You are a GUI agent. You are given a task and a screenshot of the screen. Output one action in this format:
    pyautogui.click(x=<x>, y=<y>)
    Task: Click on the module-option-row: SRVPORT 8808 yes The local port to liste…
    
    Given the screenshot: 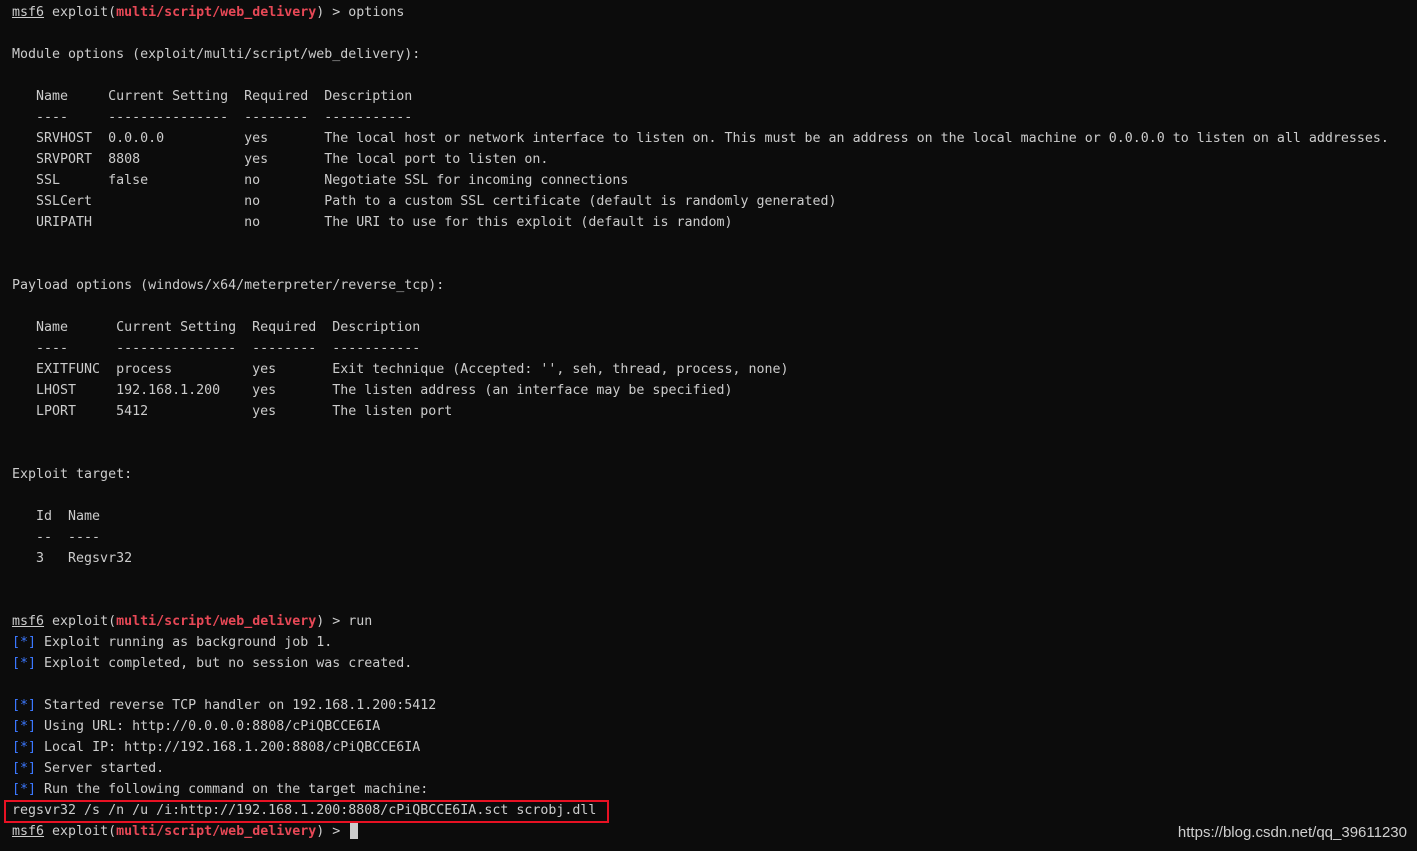 What is the action you would take?
    pyautogui.click(x=280, y=159)
    